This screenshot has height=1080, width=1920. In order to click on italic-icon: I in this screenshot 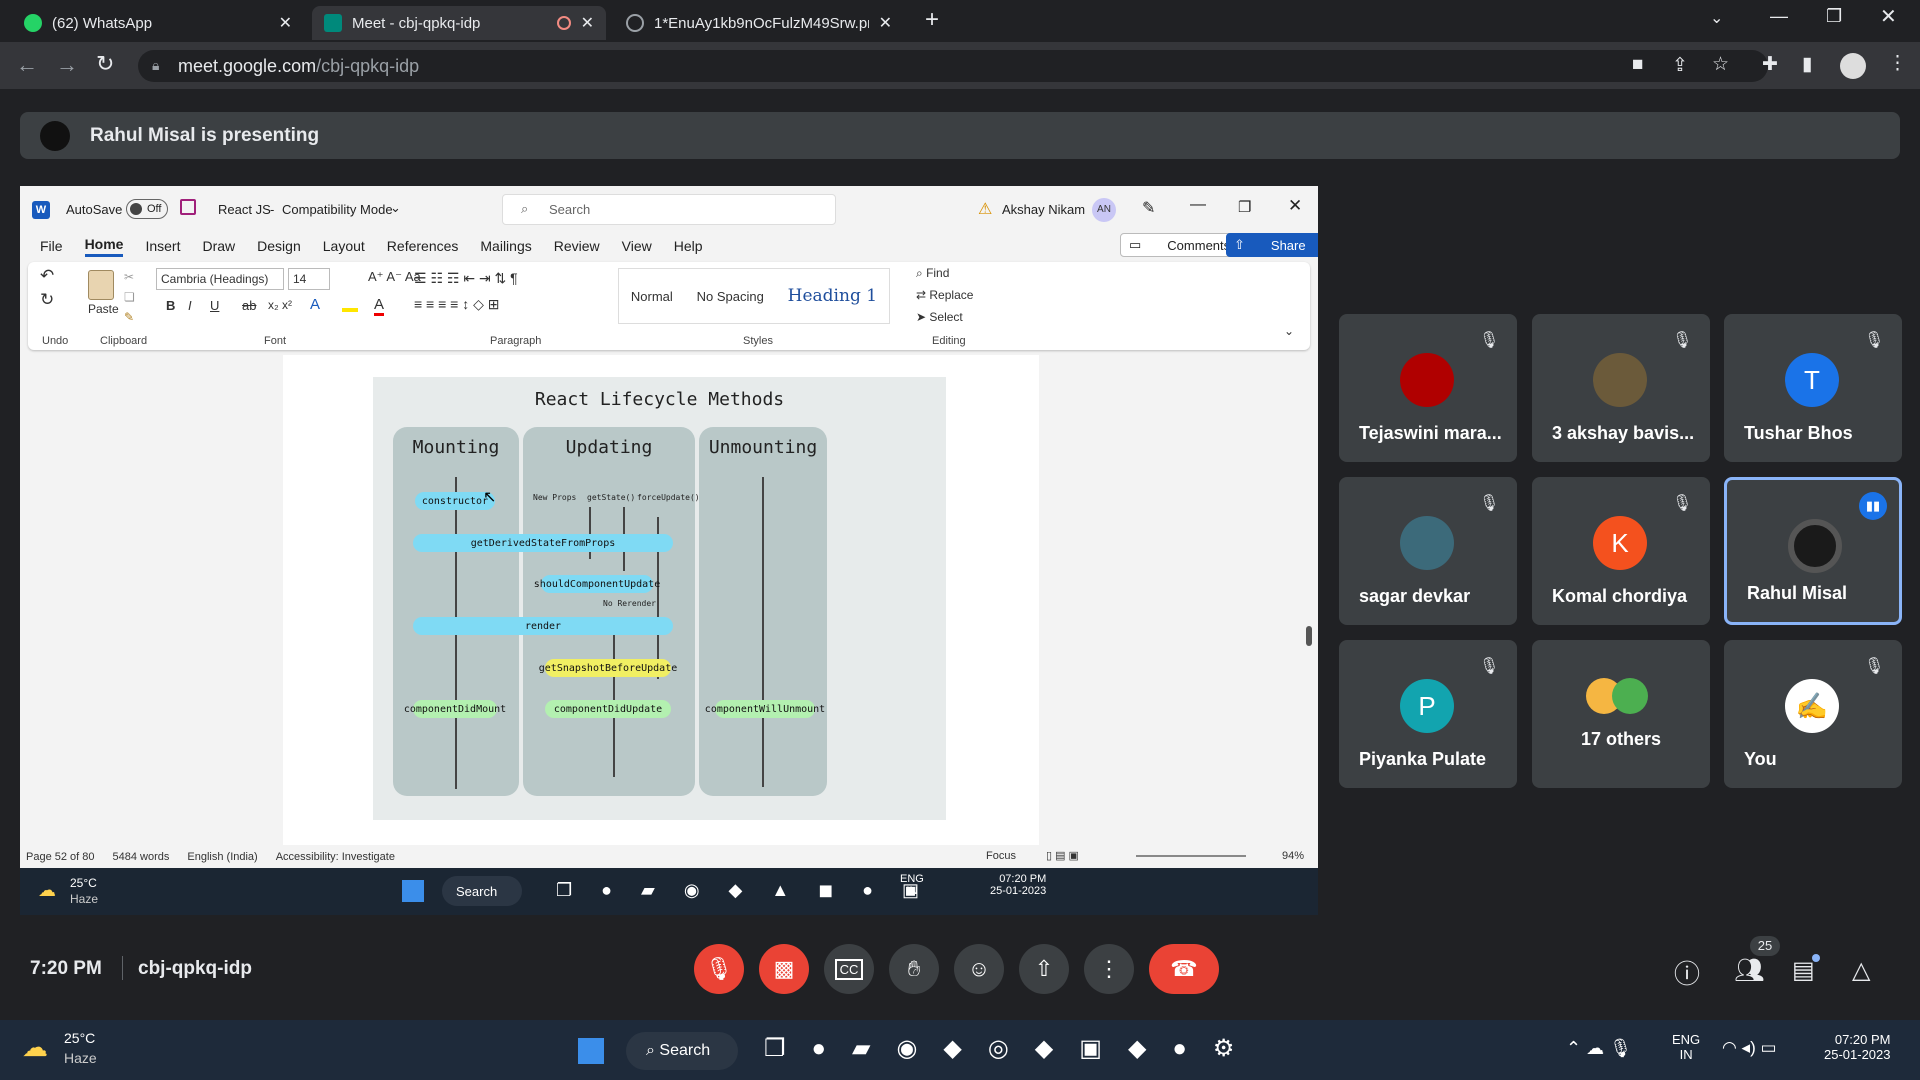, I will do `click(190, 305)`.